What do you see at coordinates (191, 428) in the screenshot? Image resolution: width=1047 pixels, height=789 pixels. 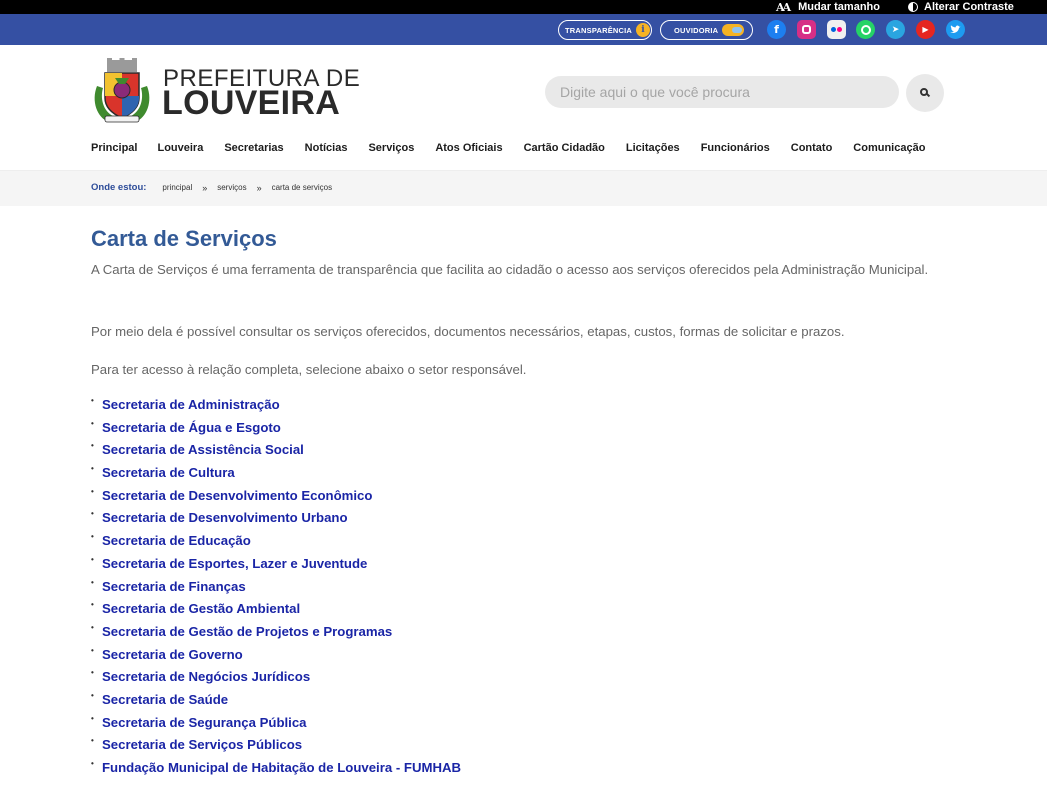 I see `secretariat-link: Secretaria de Água e Esgoto` at bounding box center [191, 428].